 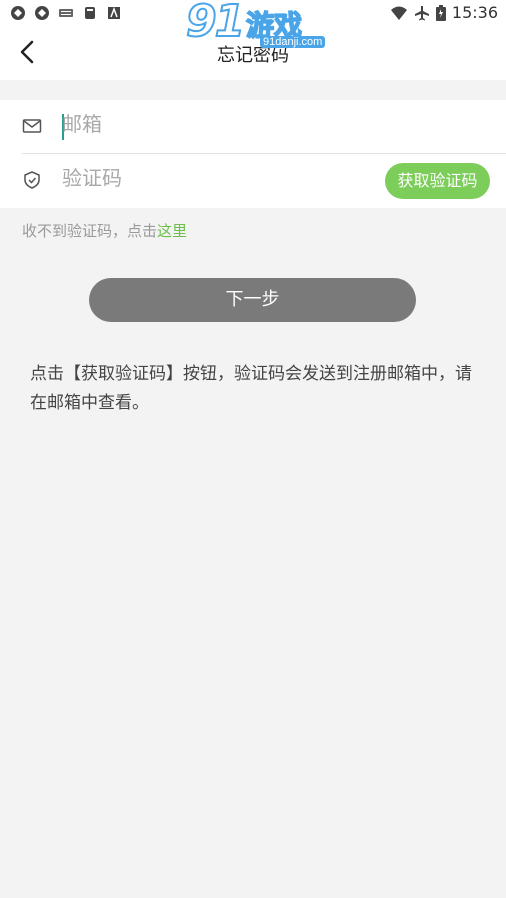 What do you see at coordinates (398, 13) in the screenshot?
I see `wifi-icon` at bounding box center [398, 13].